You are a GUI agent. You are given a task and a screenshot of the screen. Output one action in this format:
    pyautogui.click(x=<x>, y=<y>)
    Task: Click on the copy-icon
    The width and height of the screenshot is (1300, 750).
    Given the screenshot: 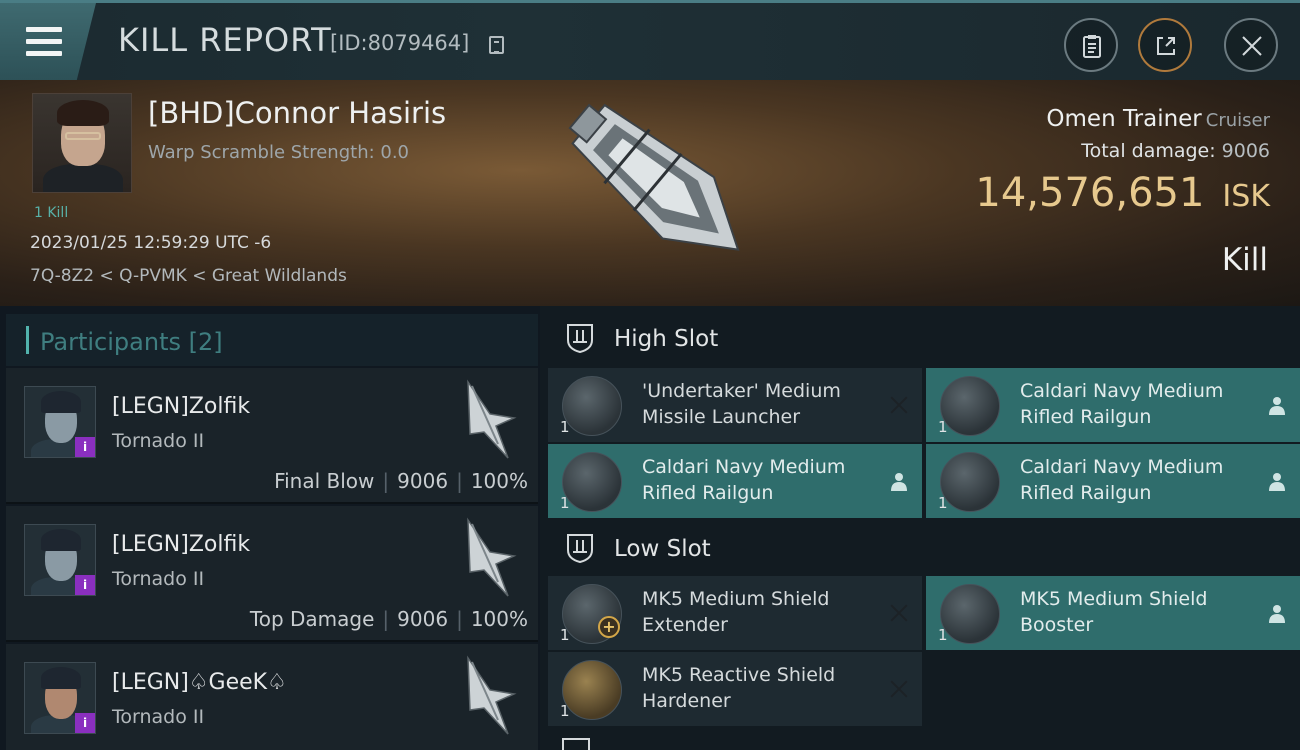 What is the action you would take?
    pyautogui.click(x=496, y=45)
    